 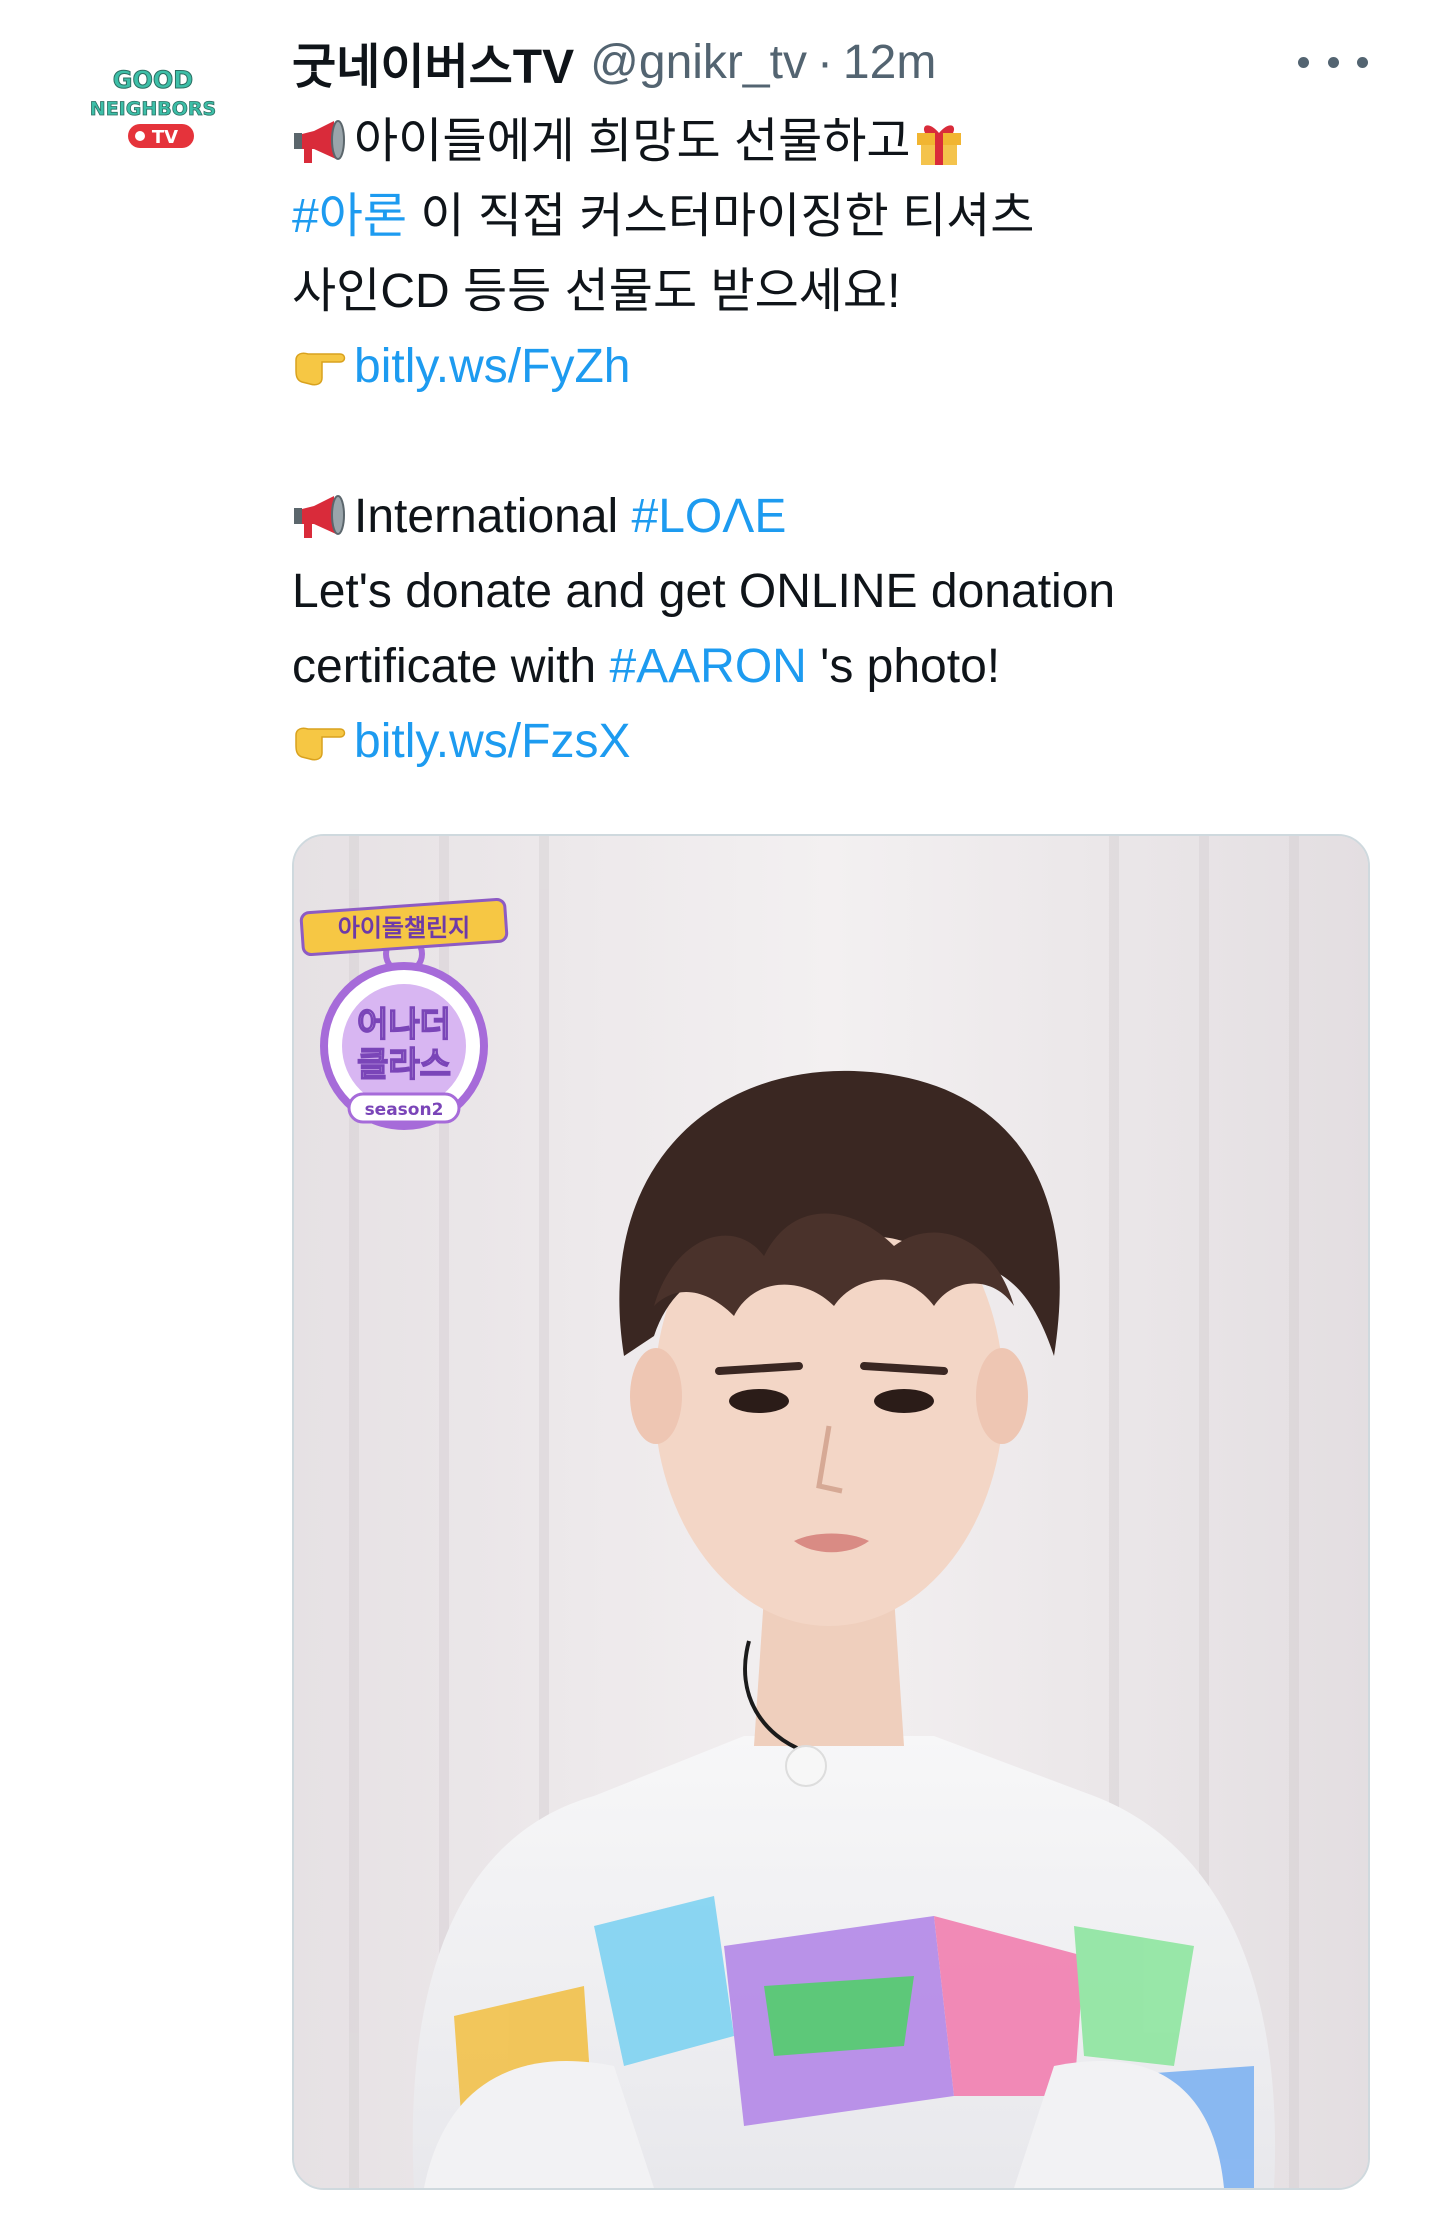 I want to click on english-line3-tail: 's photo!, so click(x=903, y=666).